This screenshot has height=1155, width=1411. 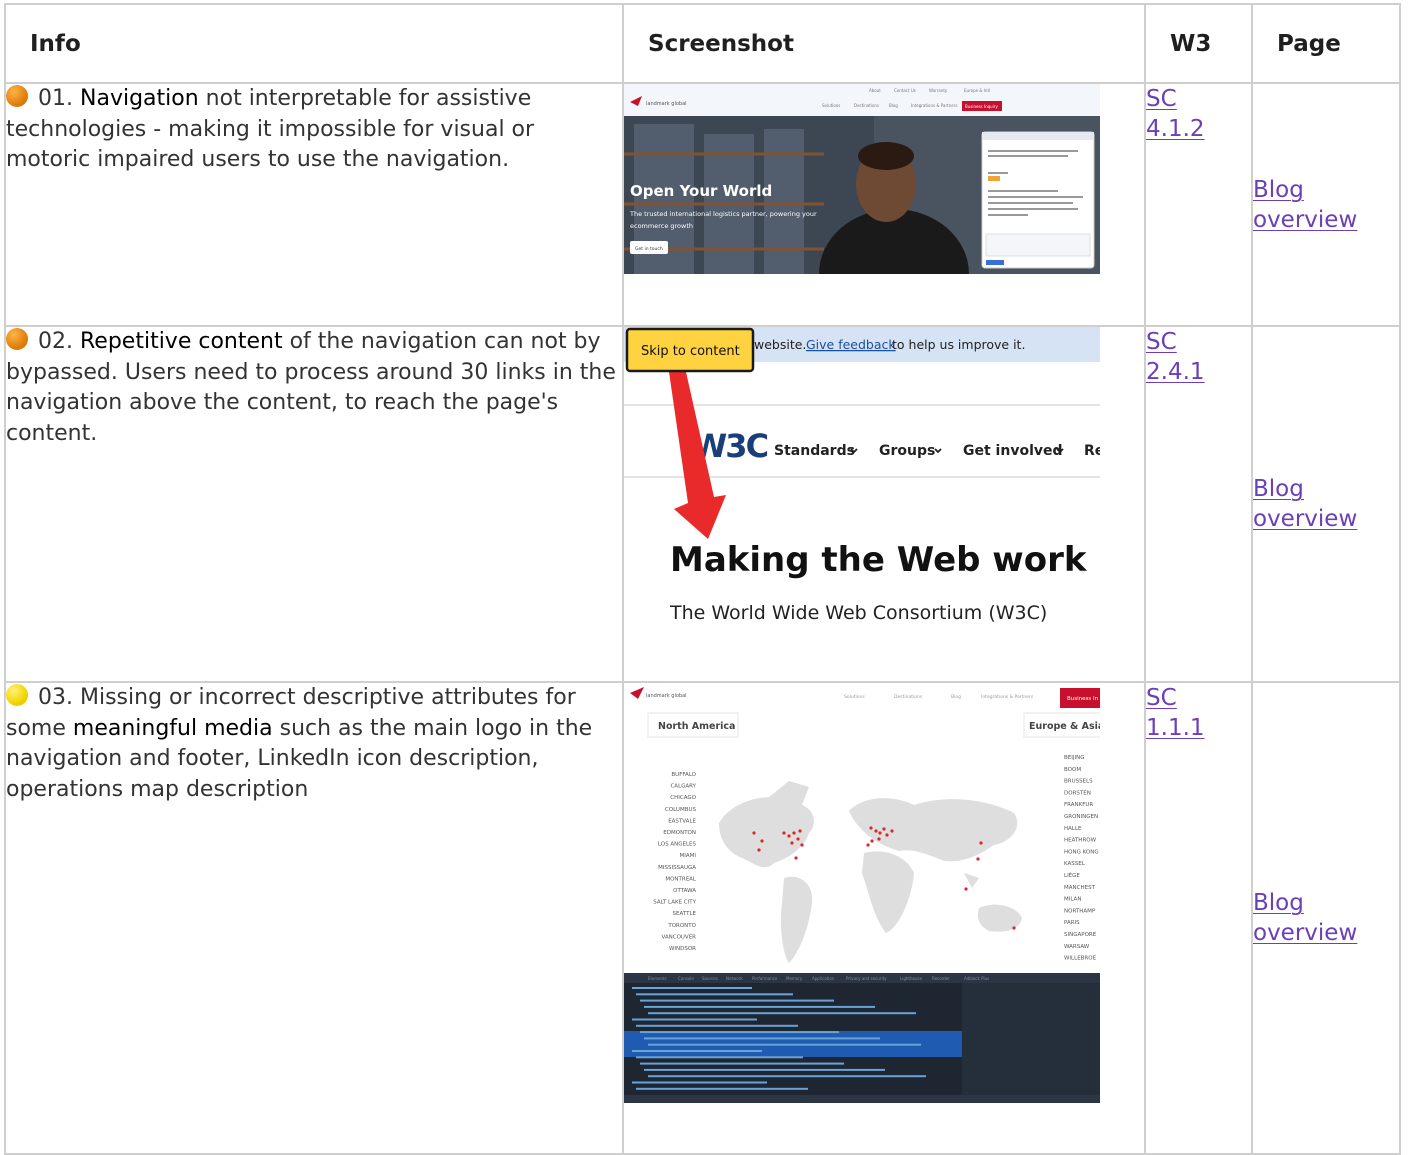 I want to click on city-label: MISSISSAUGA, so click(x=677, y=868).